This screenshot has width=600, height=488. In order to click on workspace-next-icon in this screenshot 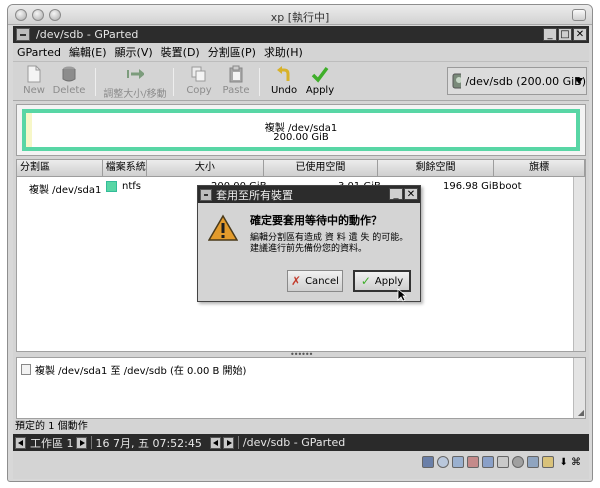, I will do `click(81, 442)`.